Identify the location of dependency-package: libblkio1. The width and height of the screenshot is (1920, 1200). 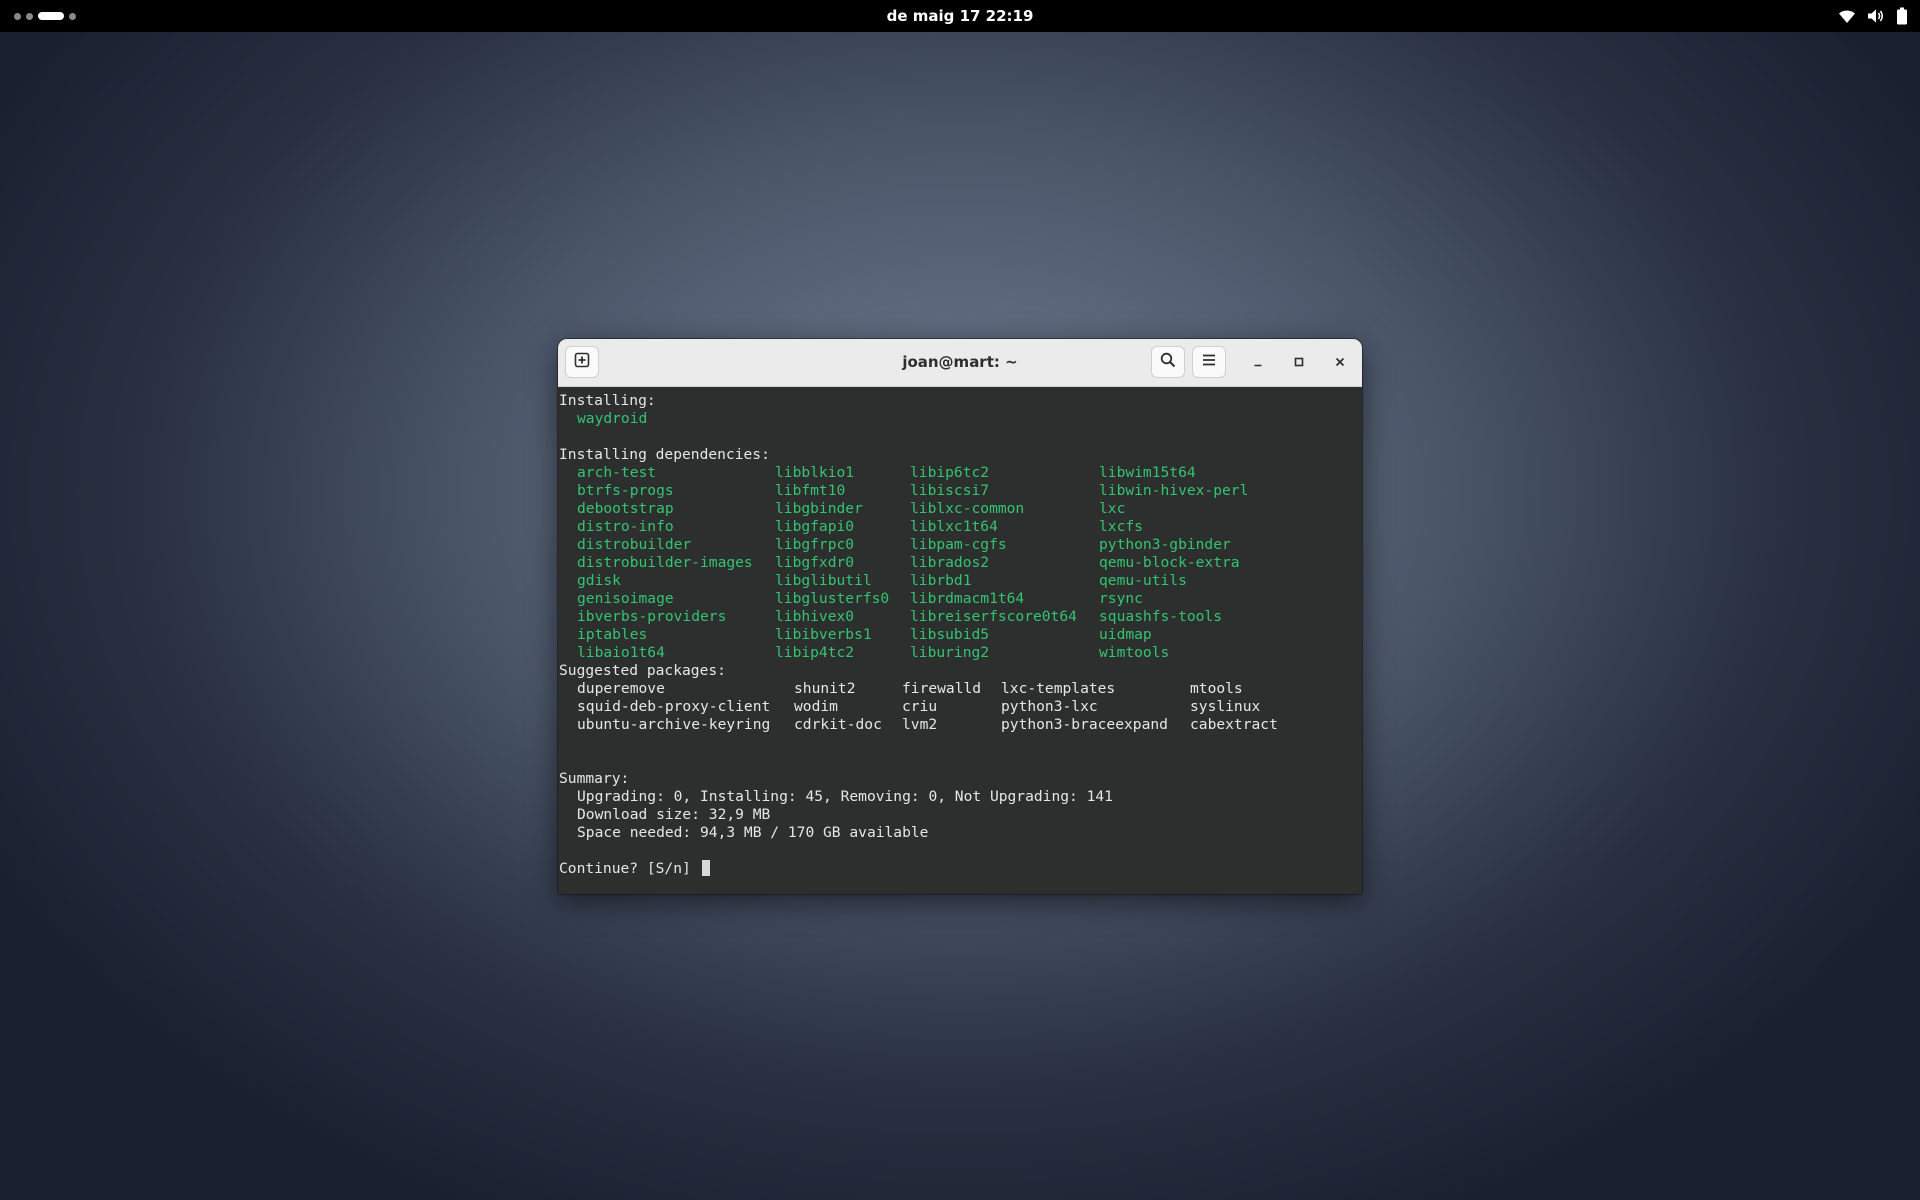
(815, 472).